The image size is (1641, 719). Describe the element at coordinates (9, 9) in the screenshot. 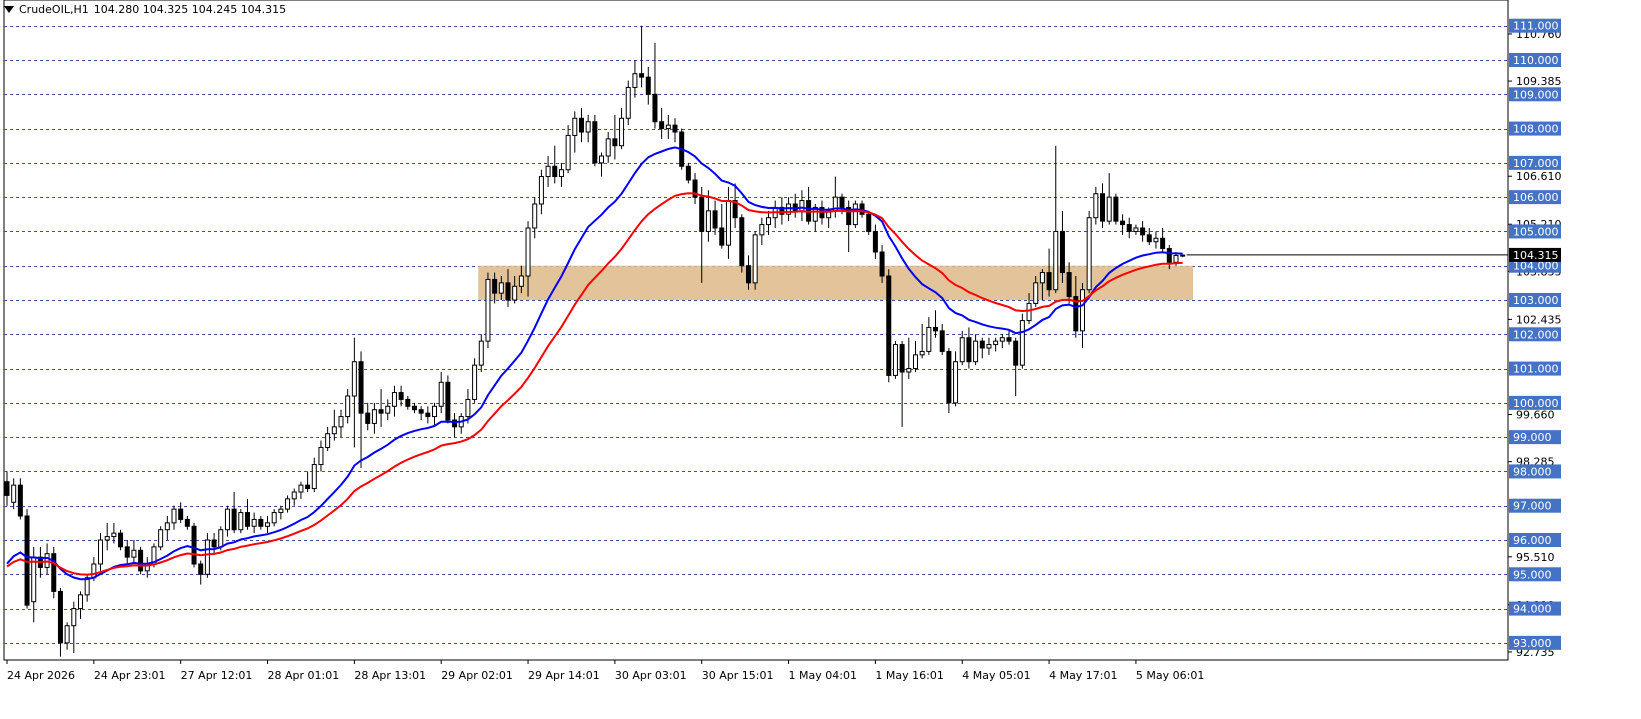

I see `dropdown-triangle-icon` at that location.